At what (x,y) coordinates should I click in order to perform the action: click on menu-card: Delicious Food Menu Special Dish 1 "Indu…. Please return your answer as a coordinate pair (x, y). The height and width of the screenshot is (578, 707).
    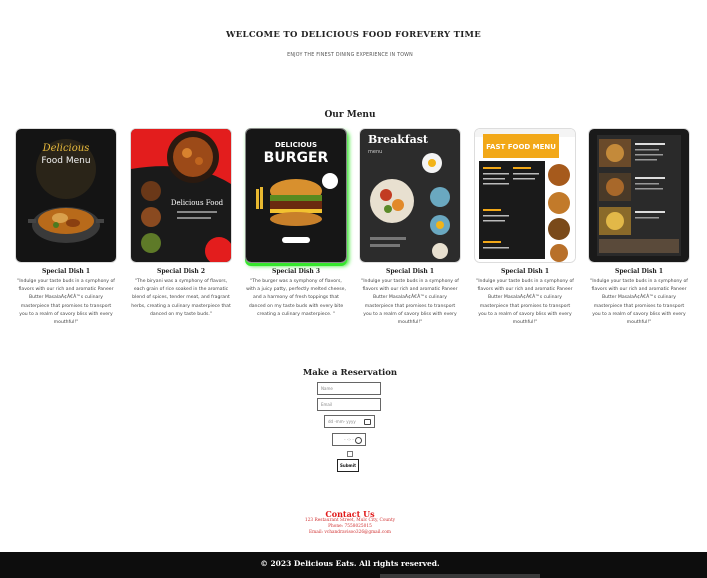
    Looking at the image, I should click on (66, 227).